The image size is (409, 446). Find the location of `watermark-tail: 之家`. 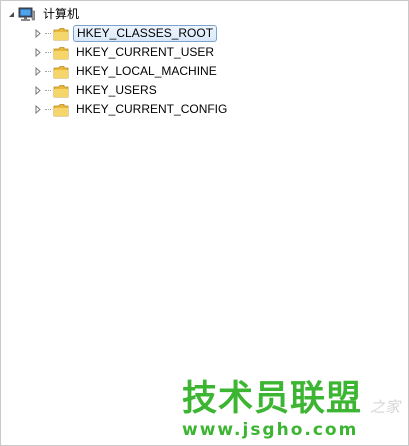

watermark-tail: 之家 is located at coordinates (385, 407).